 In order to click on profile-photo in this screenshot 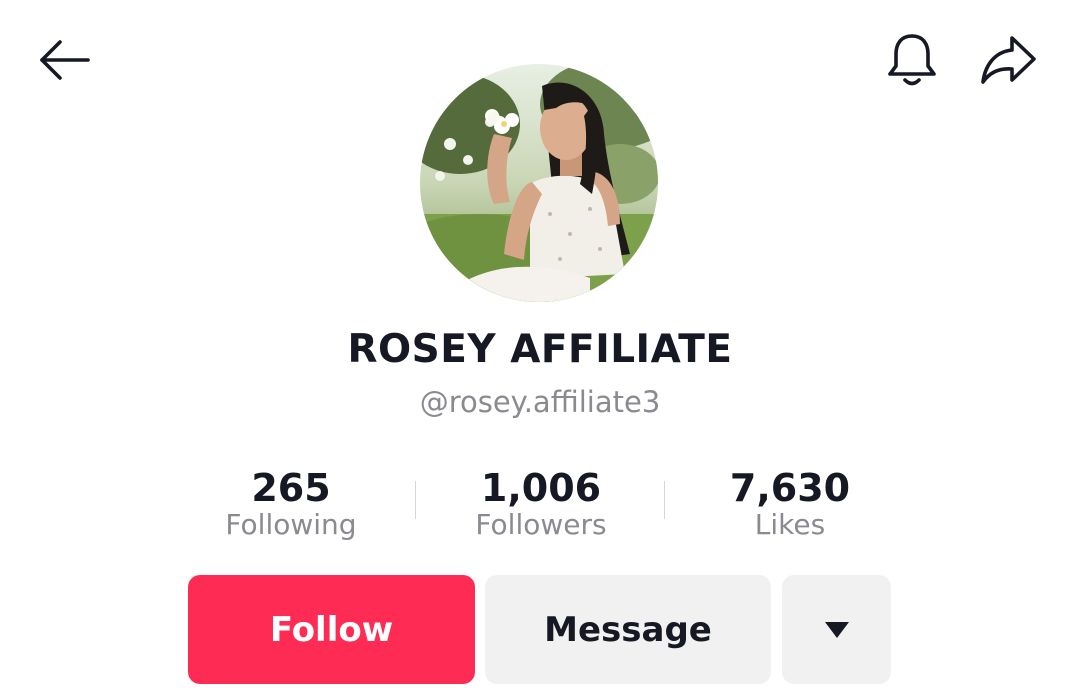, I will do `click(539, 183)`.